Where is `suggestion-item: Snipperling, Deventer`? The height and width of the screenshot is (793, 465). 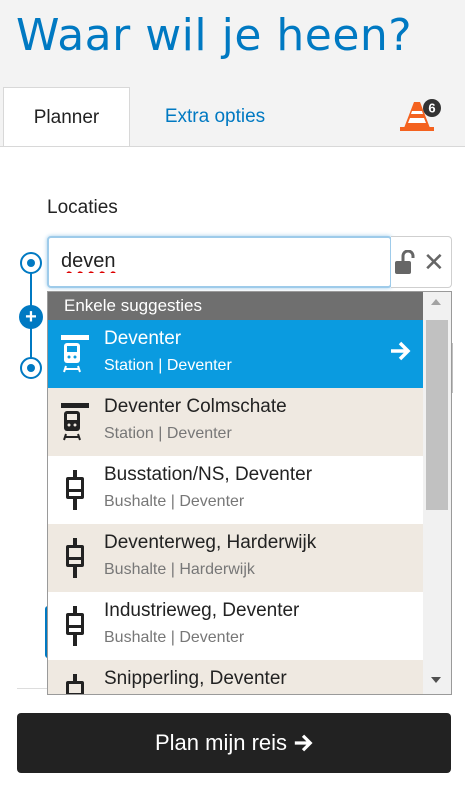
suggestion-item: Snipperling, Deventer is located at coordinates (235, 677).